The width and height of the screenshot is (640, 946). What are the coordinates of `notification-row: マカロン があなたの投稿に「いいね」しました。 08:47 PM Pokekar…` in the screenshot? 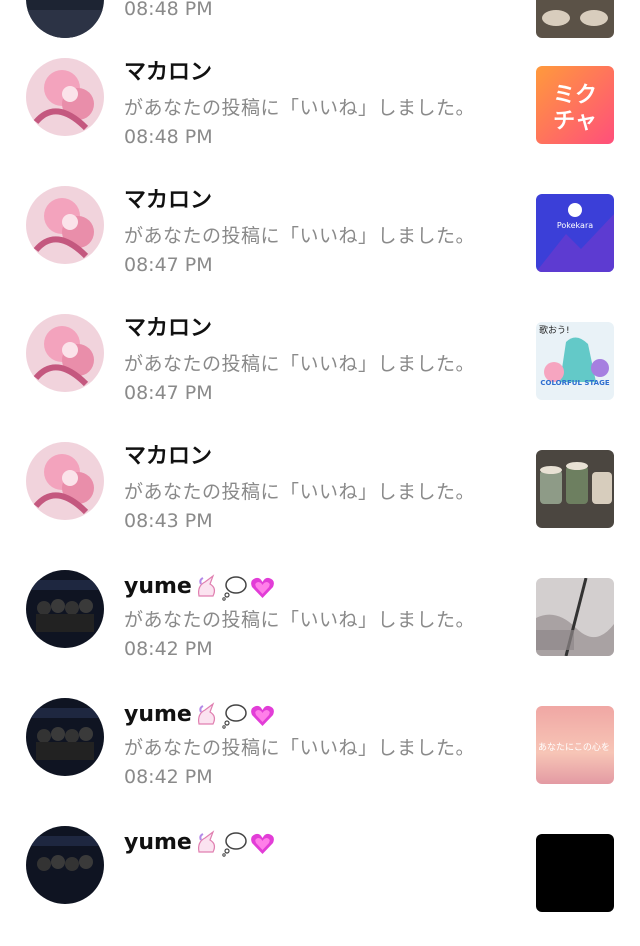 It's located at (320, 242).